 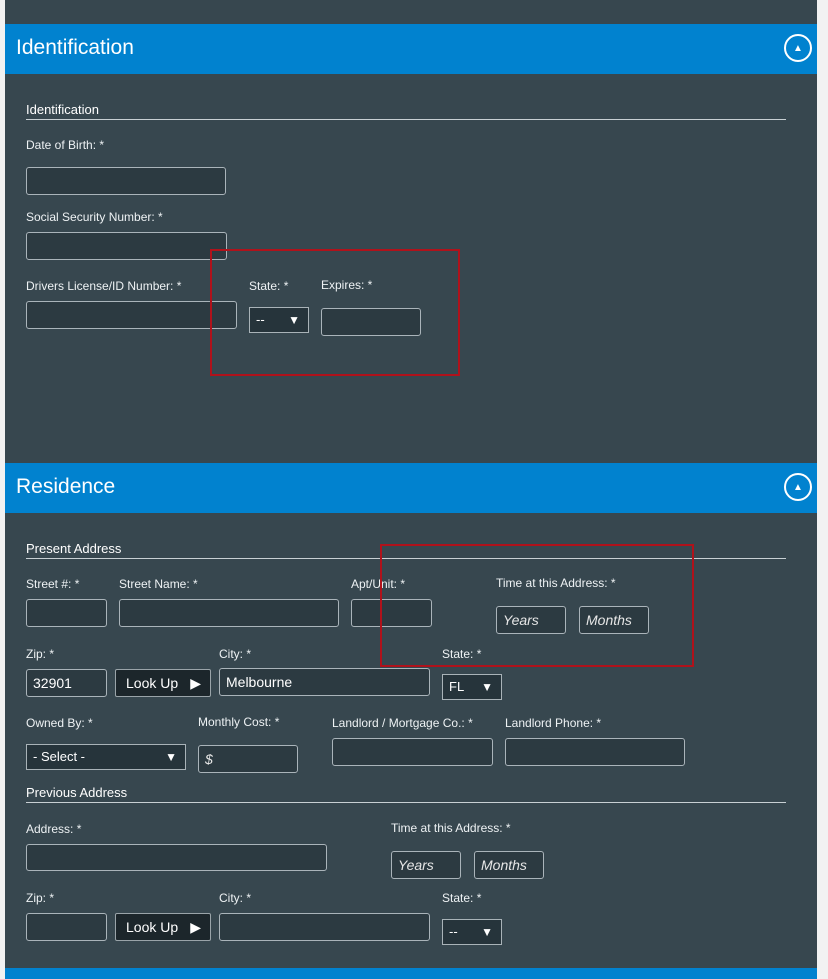 I want to click on lookup-button: Look Up ▶, so click(x=163, y=683).